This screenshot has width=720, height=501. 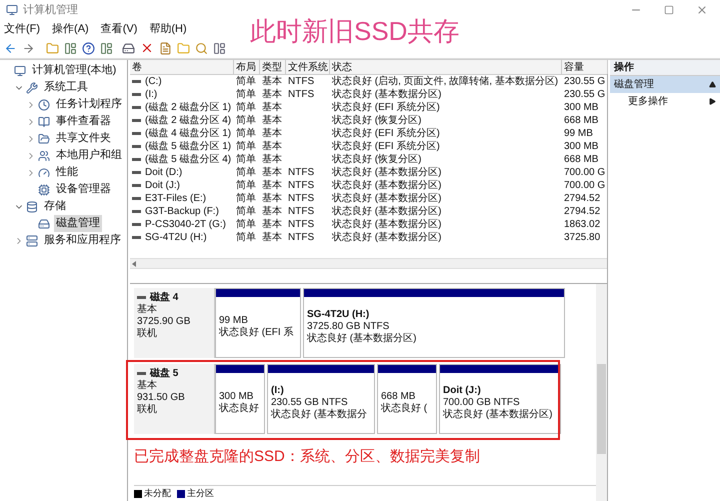 What do you see at coordinates (78, 223) in the screenshot?
I see `tree-item: 磁盘管理` at bounding box center [78, 223].